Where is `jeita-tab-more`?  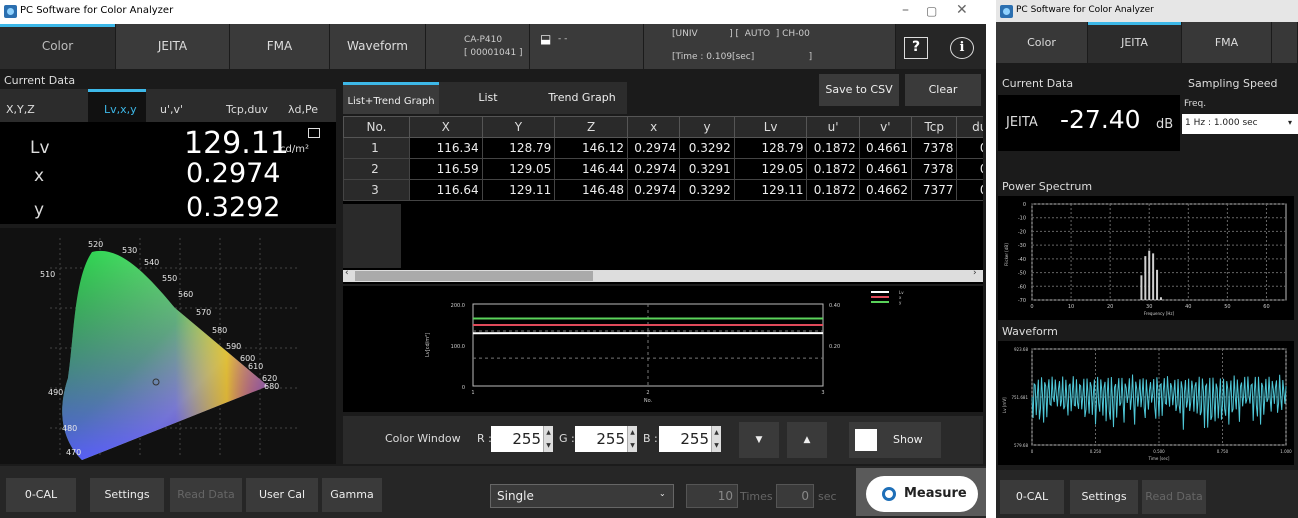
jeita-tab-more is located at coordinates (1285, 42).